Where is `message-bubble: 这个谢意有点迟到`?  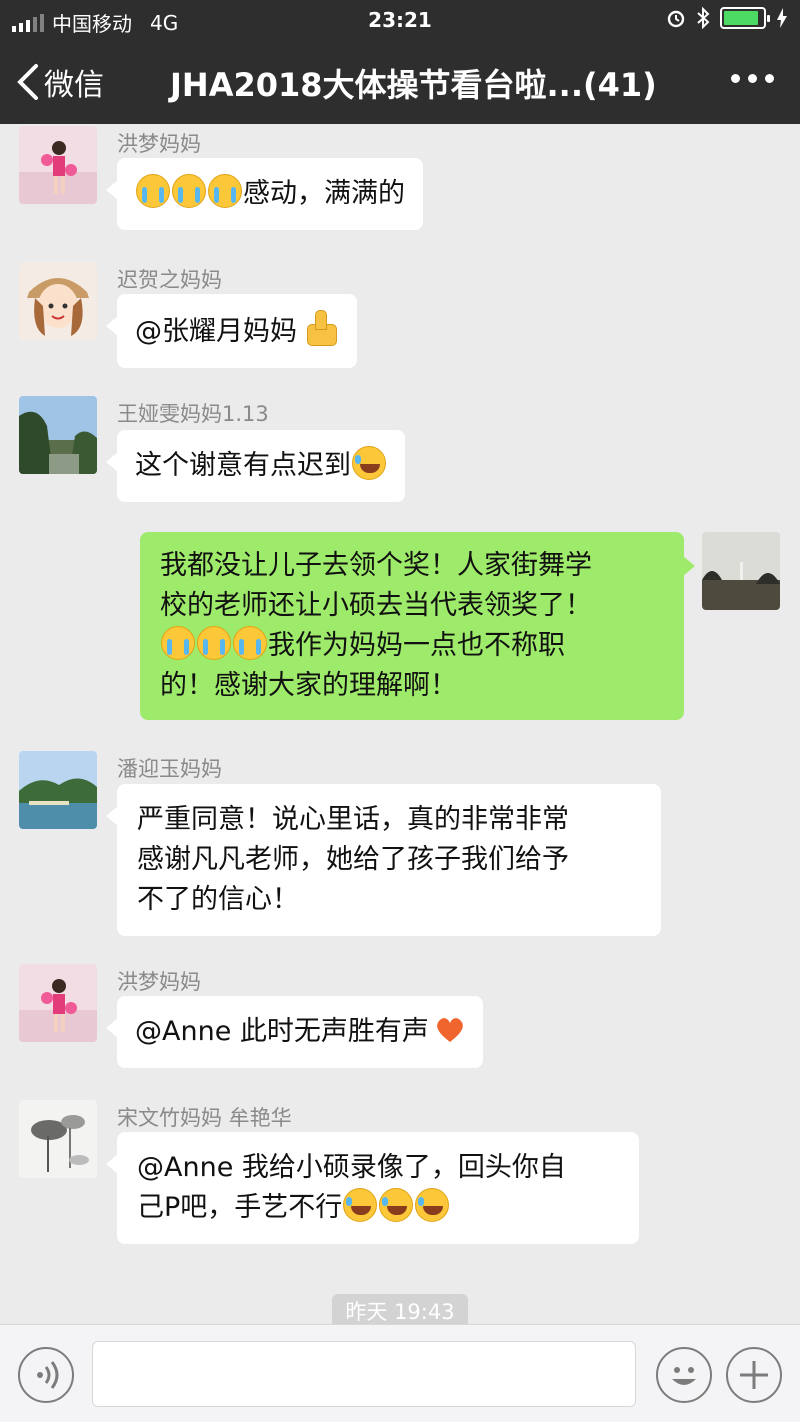 message-bubble: 这个谢意有点迟到 is located at coordinates (255, 466).